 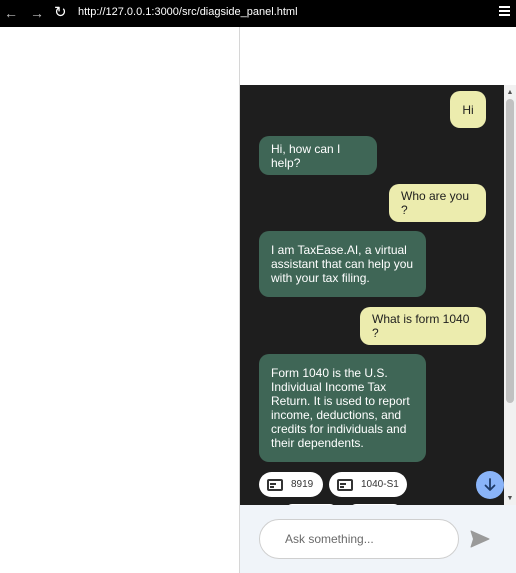 I want to click on send-button, so click(x=480, y=539).